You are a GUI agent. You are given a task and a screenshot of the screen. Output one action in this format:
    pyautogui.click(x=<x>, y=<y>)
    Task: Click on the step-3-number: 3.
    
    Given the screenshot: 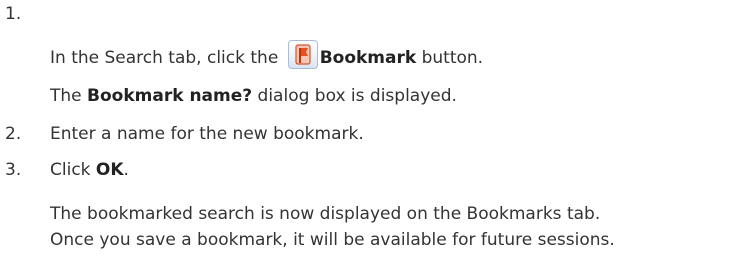 What is the action you would take?
    pyautogui.click(x=13, y=170)
    